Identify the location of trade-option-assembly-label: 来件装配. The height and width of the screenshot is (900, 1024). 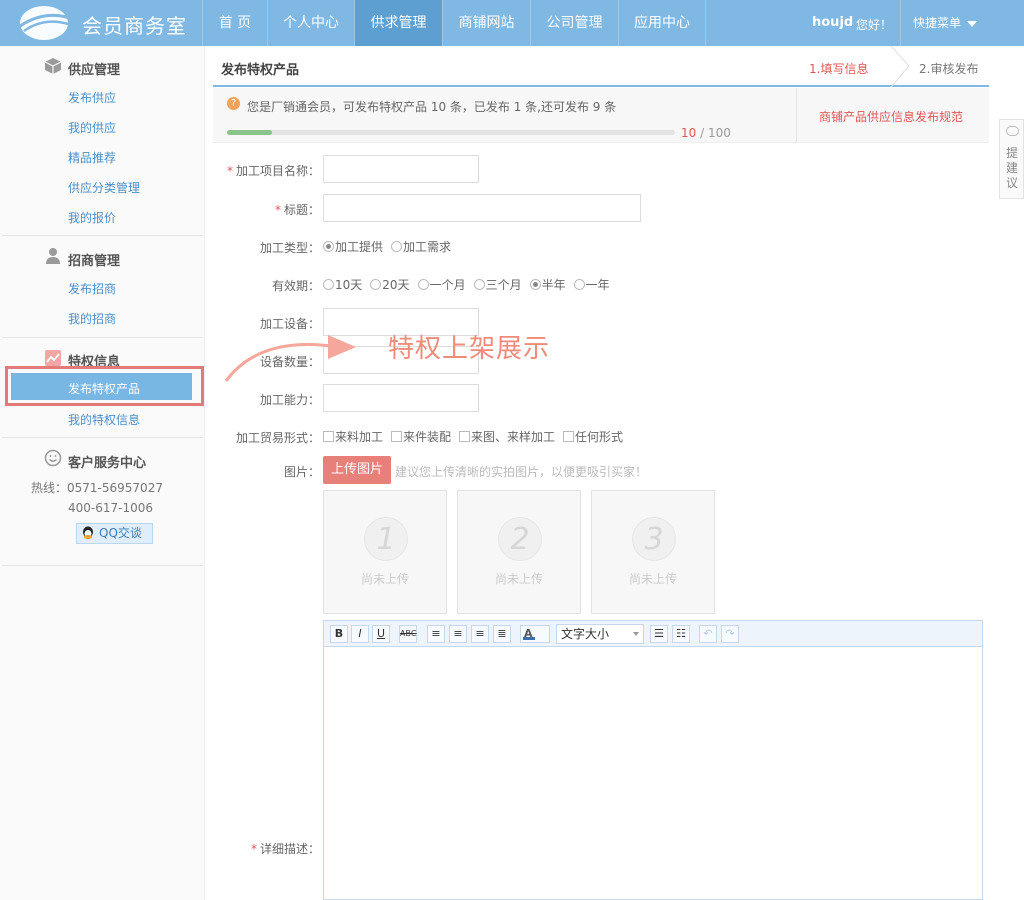
(427, 437).